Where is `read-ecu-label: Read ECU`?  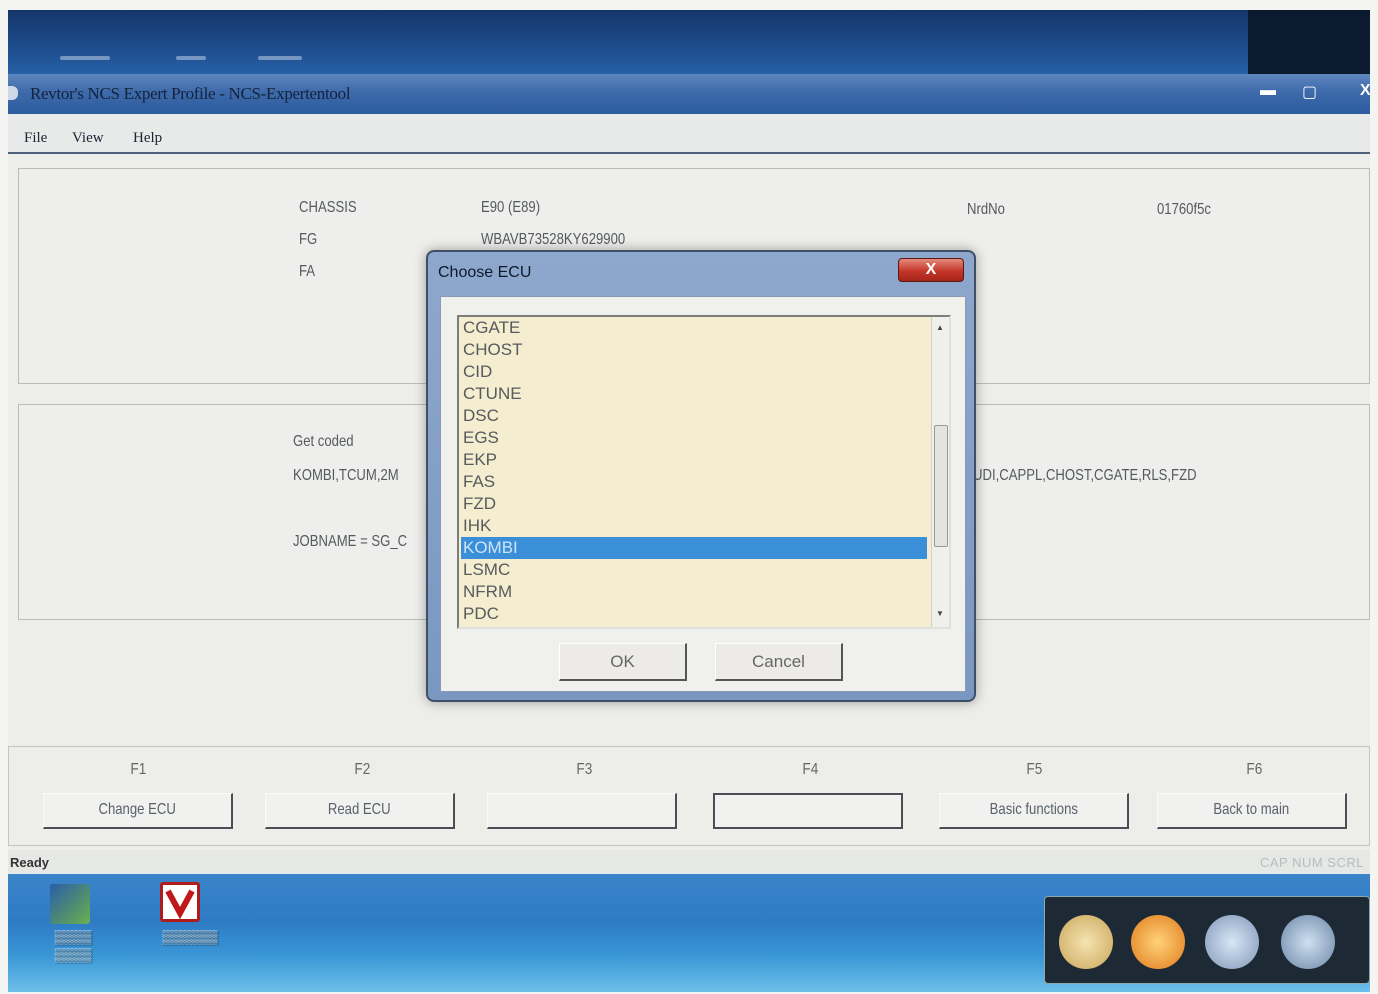 read-ecu-label: Read ECU is located at coordinates (359, 809).